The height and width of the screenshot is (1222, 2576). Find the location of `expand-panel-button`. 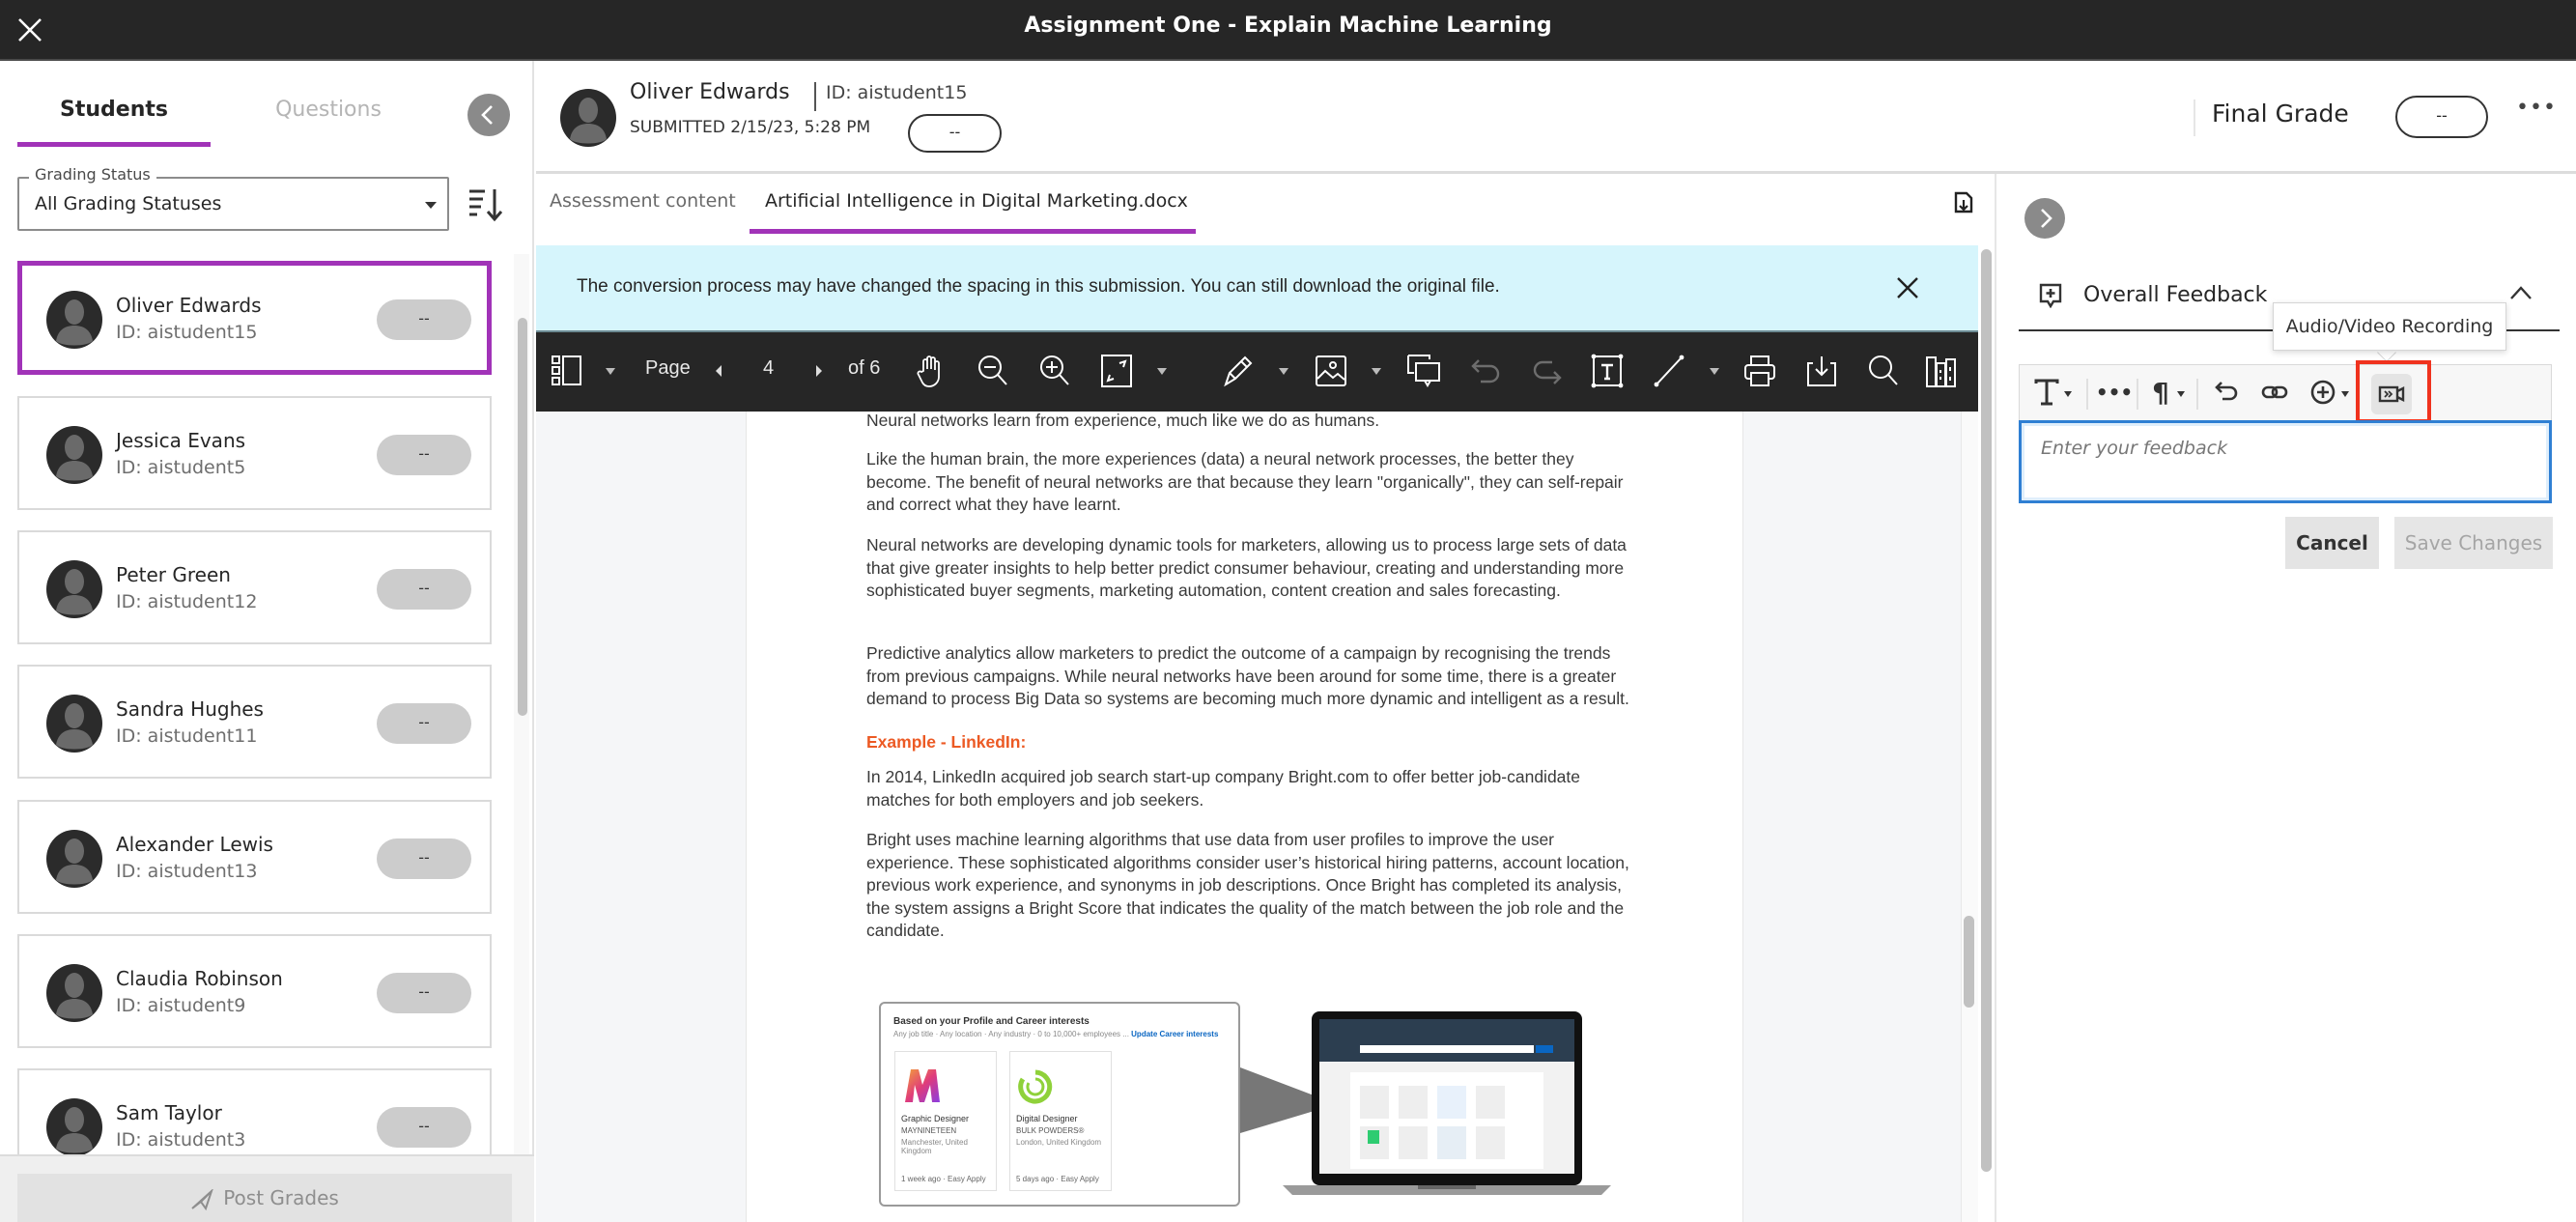

expand-panel-button is located at coordinates (2044, 218).